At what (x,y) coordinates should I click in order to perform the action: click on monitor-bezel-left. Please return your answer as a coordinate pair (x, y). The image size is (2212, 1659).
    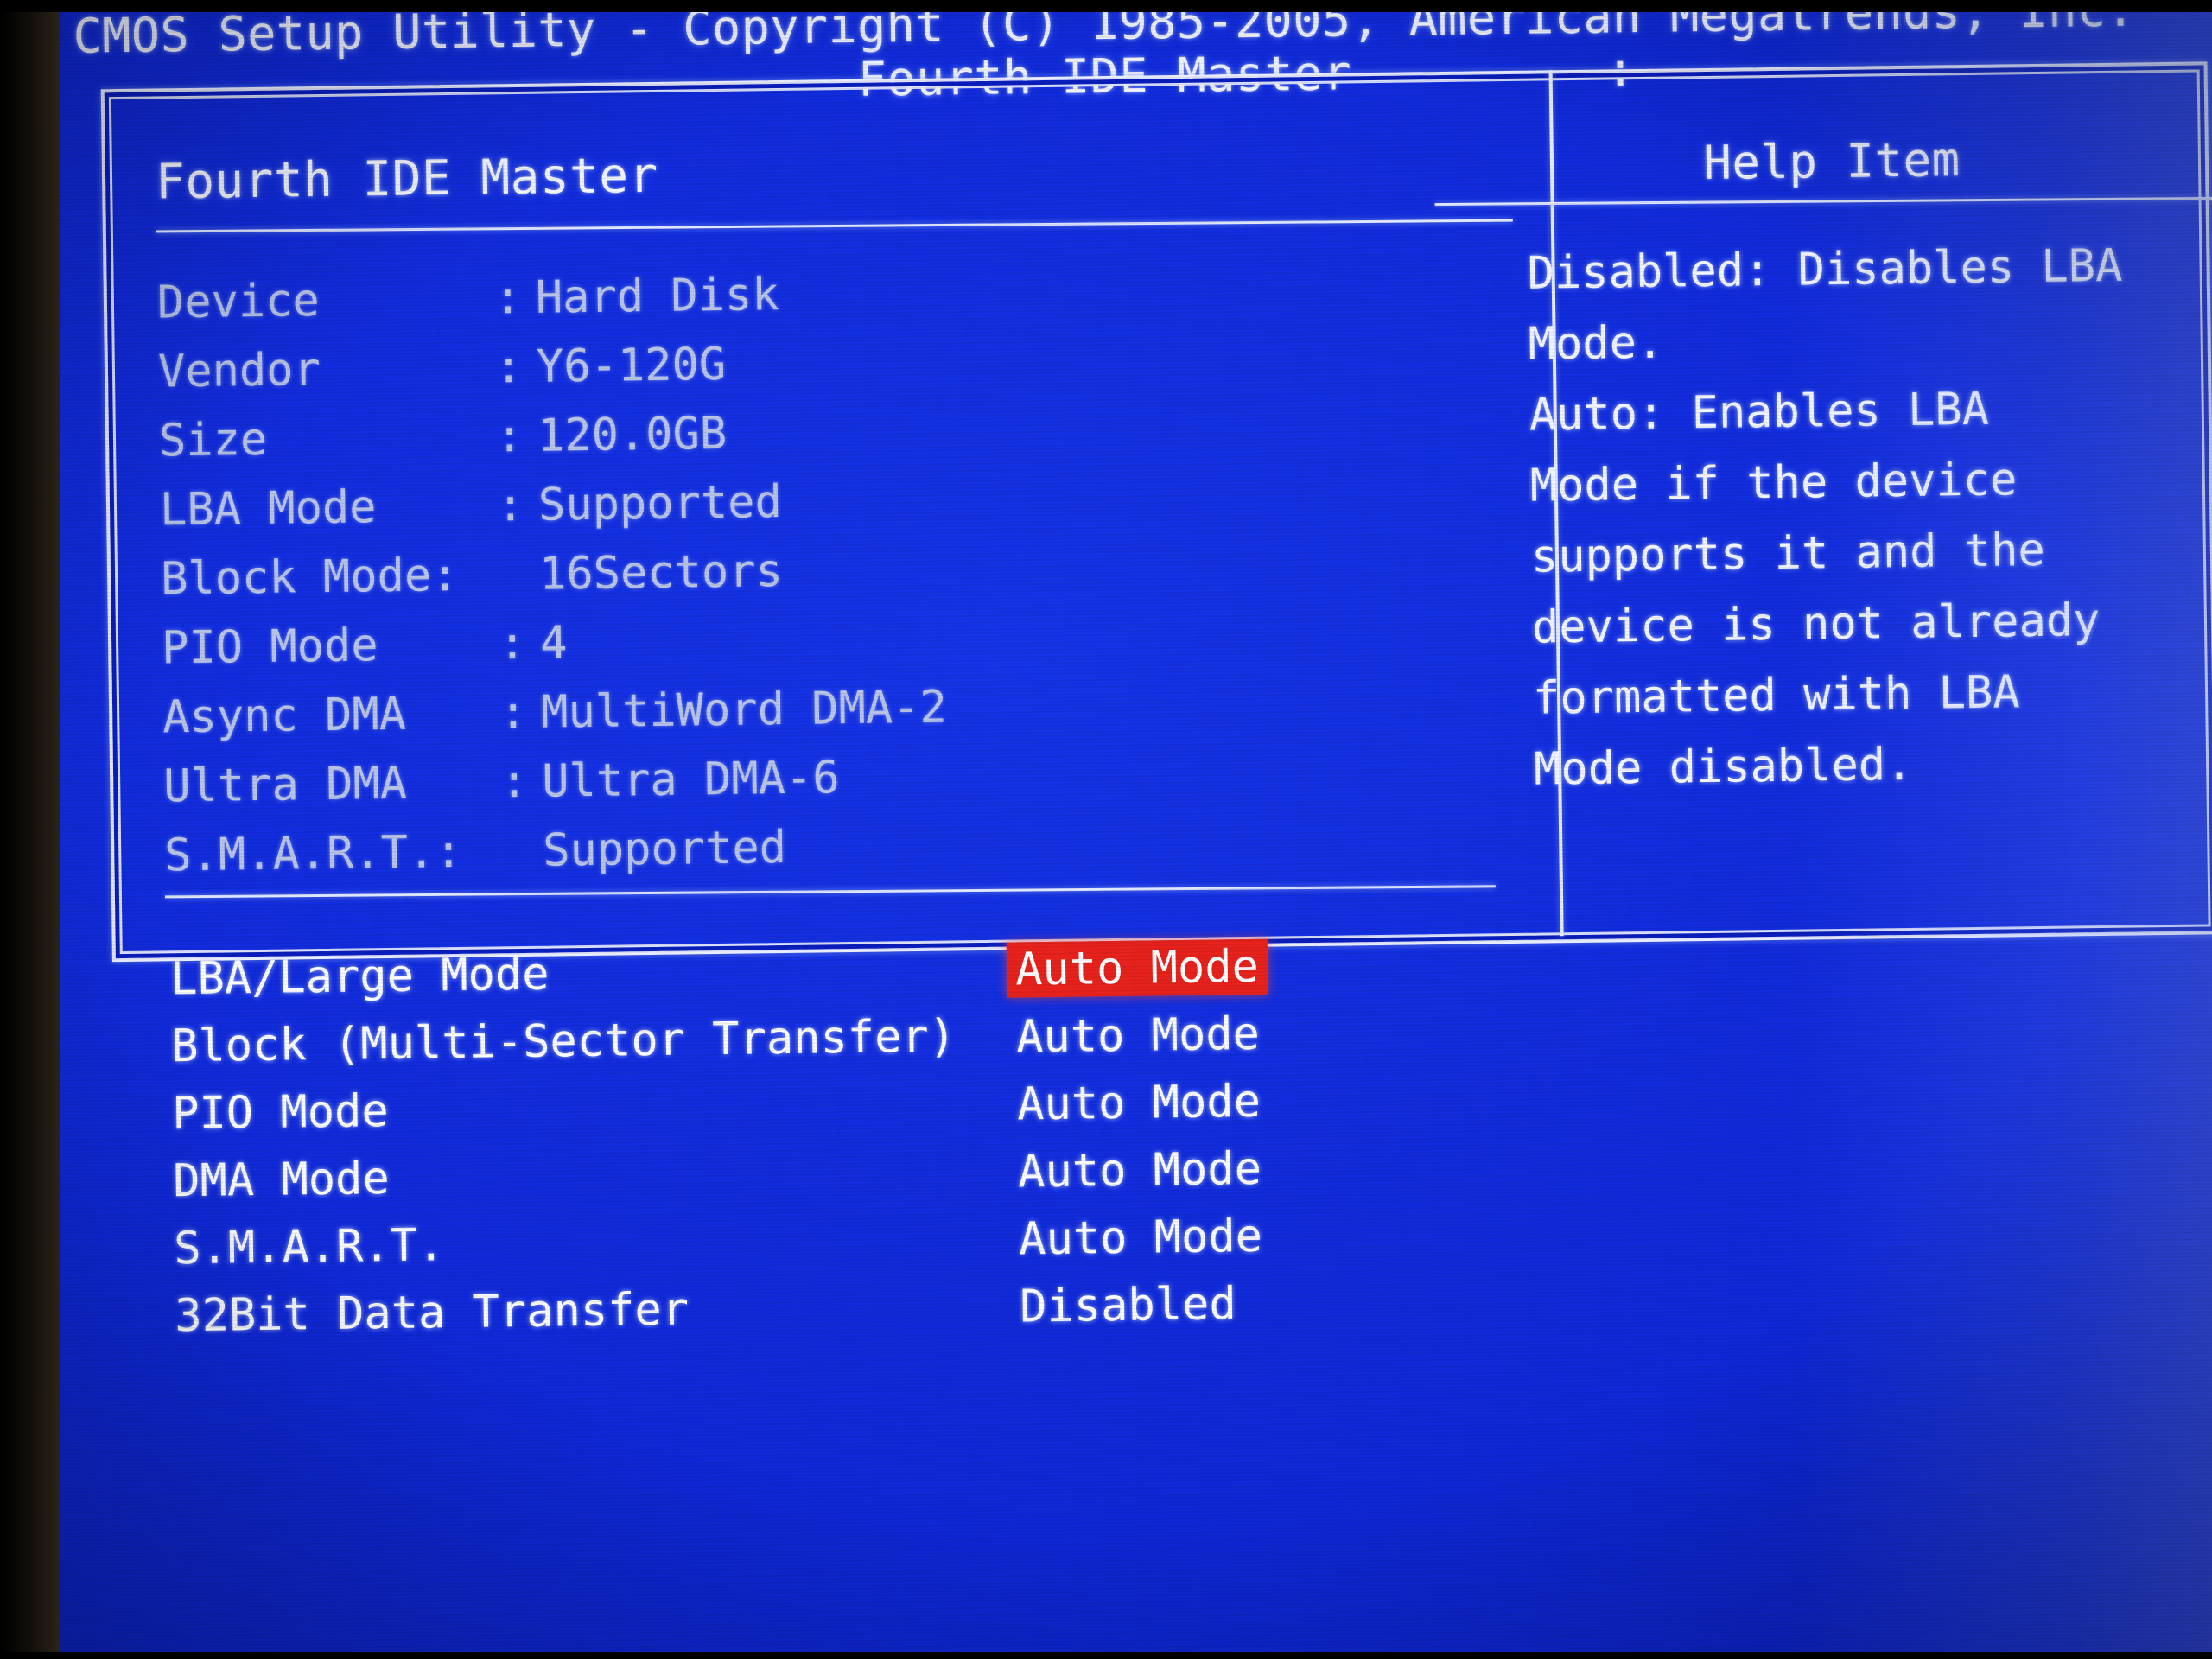
    Looking at the image, I should click on (30, 829).